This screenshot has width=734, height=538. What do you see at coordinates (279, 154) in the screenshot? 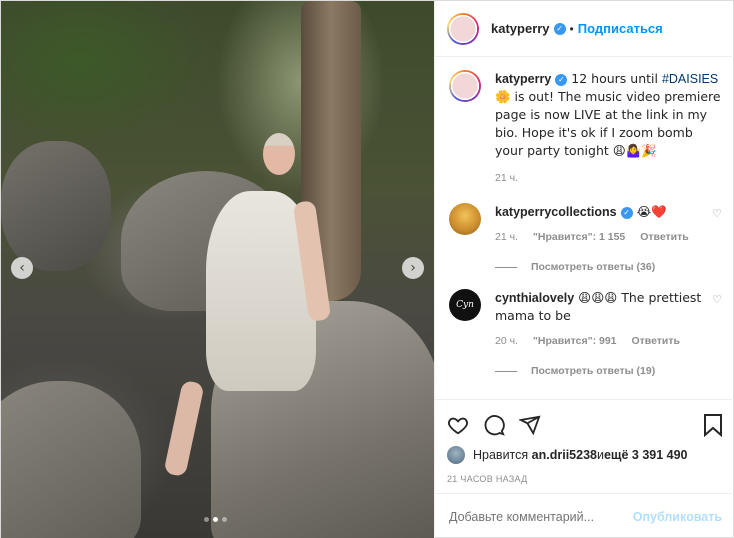
I see `figure-head` at bounding box center [279, 154].